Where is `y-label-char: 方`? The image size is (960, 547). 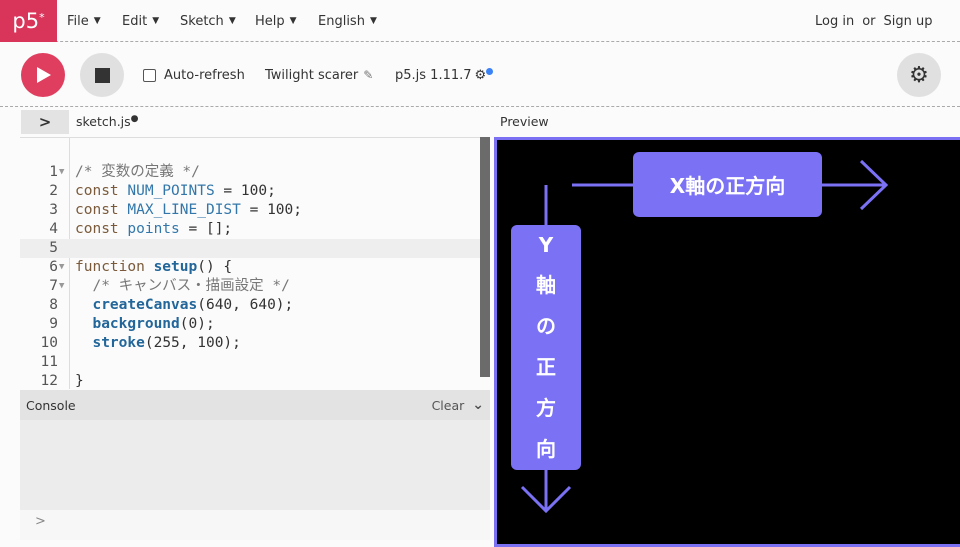 y-label-char: 方 is located at coordinates (546, 408).